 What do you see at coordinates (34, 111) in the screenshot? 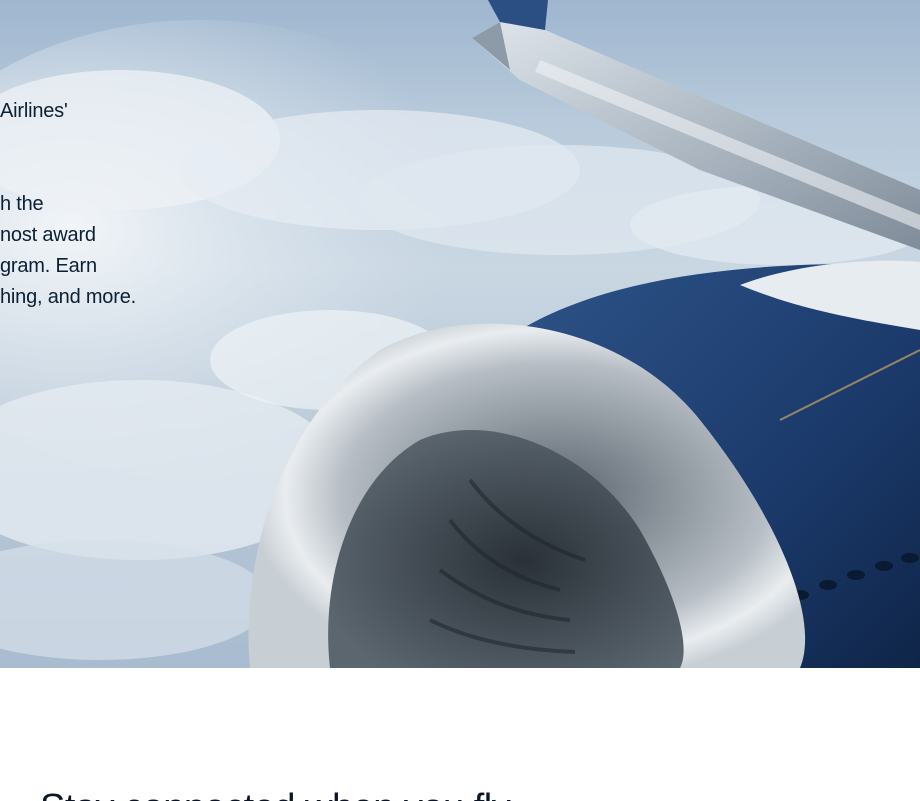
I see `hero-intro-line: Airlines'` at bounding box center [34, 111].